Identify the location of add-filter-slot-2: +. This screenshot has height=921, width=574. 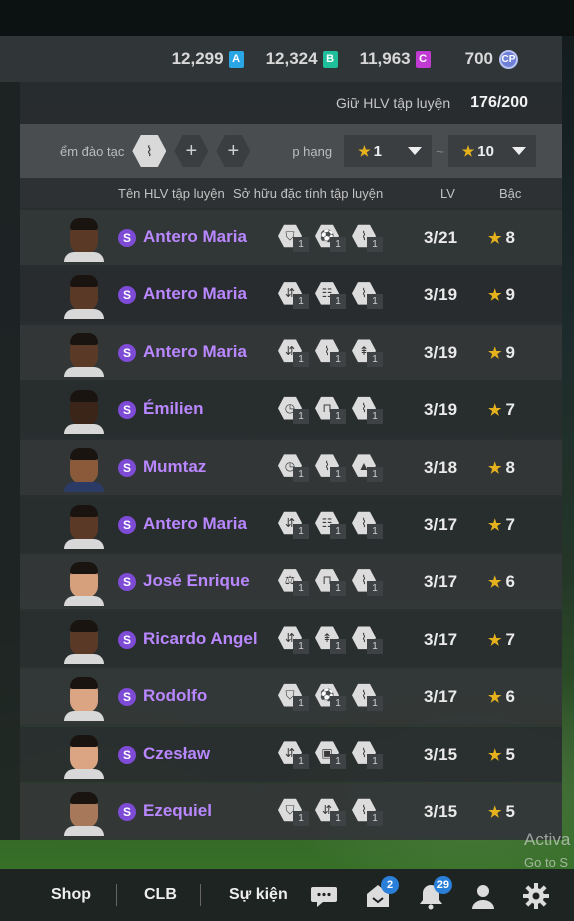
(233, 151).